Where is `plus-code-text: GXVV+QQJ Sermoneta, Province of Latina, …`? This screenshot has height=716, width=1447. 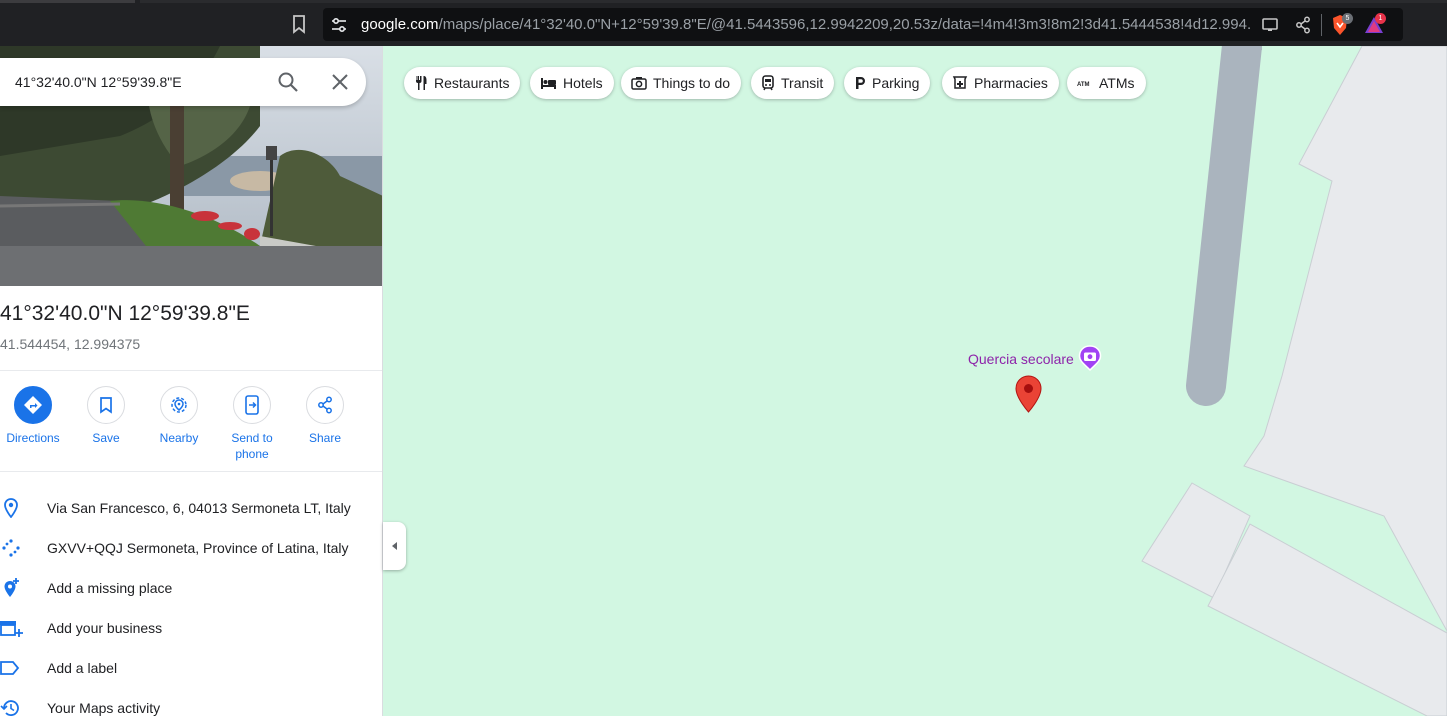
plus-code-text: GXVV+QQJ Sermoneta, Province of Latina, … is located at coordinates (198, 548).